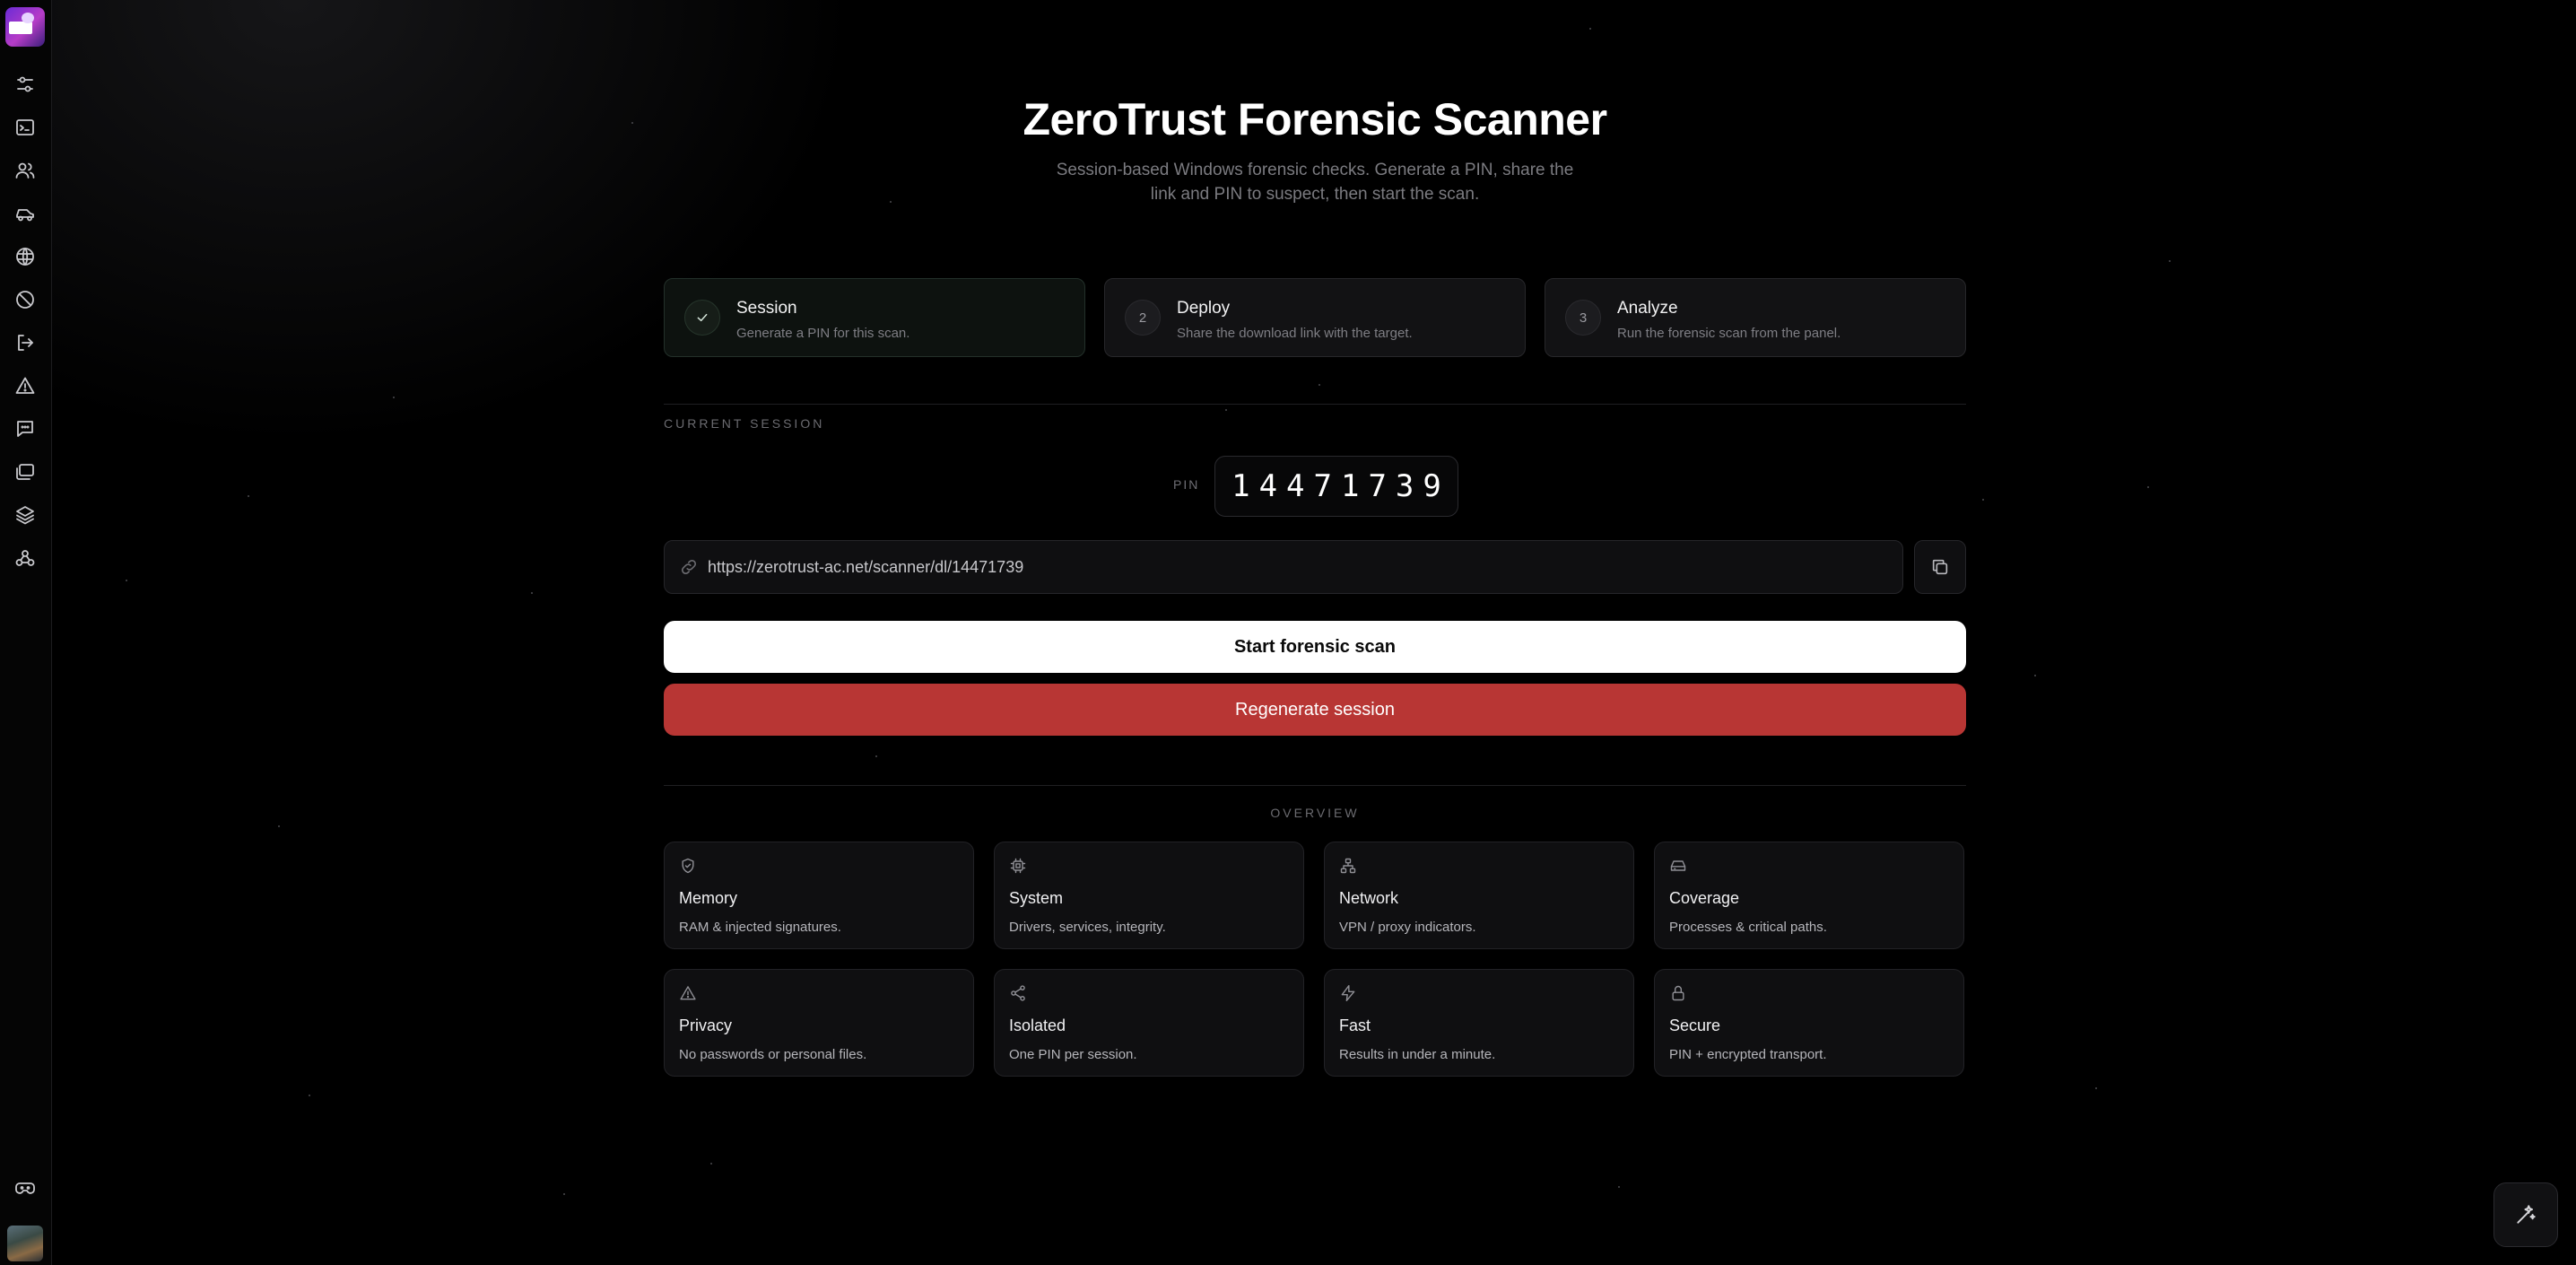 The width and height of the screenshot is (2576, 1265). I want to click on users-icon, so click(25, 170).